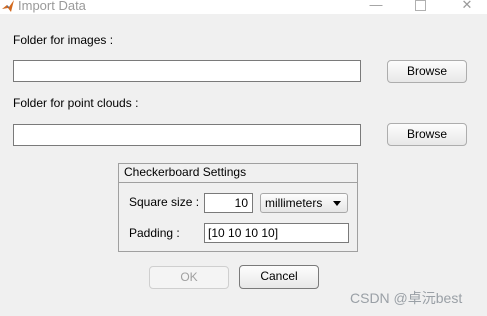 This screenshot has height=316, width=487. What do you see at coordinates (189, 277) in the screenshot?
I see `ok-button: OK` at bounding box center [189, 277].